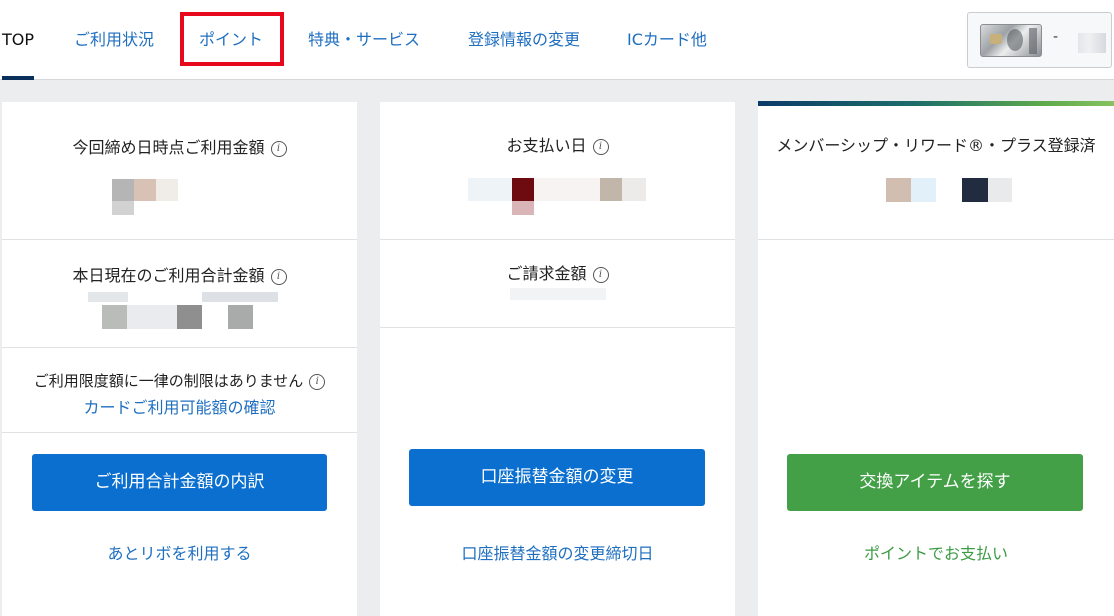 The height and width of the screenshot is (616, 1114). What do you see at coordinates (936, 103) in the screenshot?
I see `rewards-accent-bar` at bounding box center [936, 103].